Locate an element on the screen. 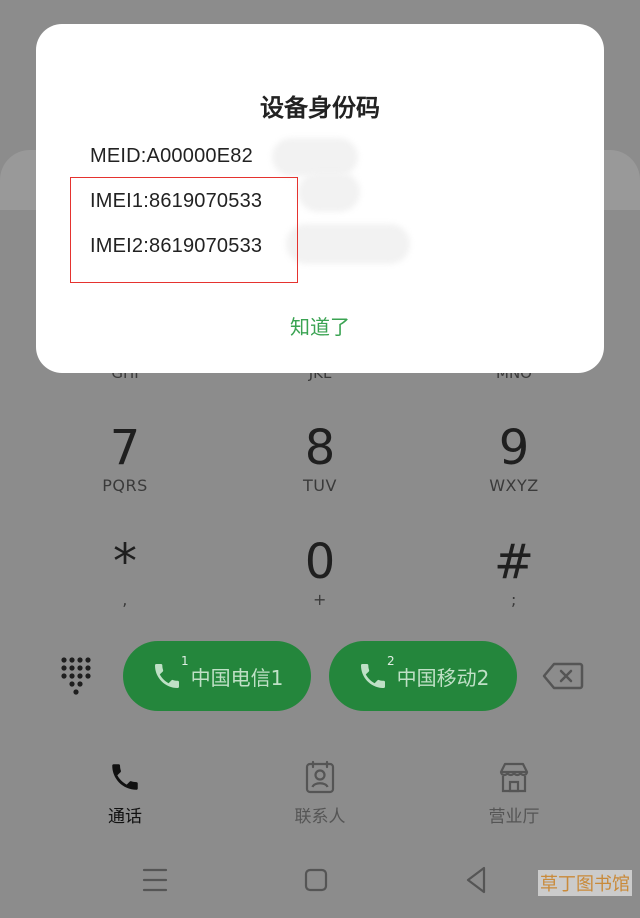  key-letters: ; is located at coordinates (514, 599).